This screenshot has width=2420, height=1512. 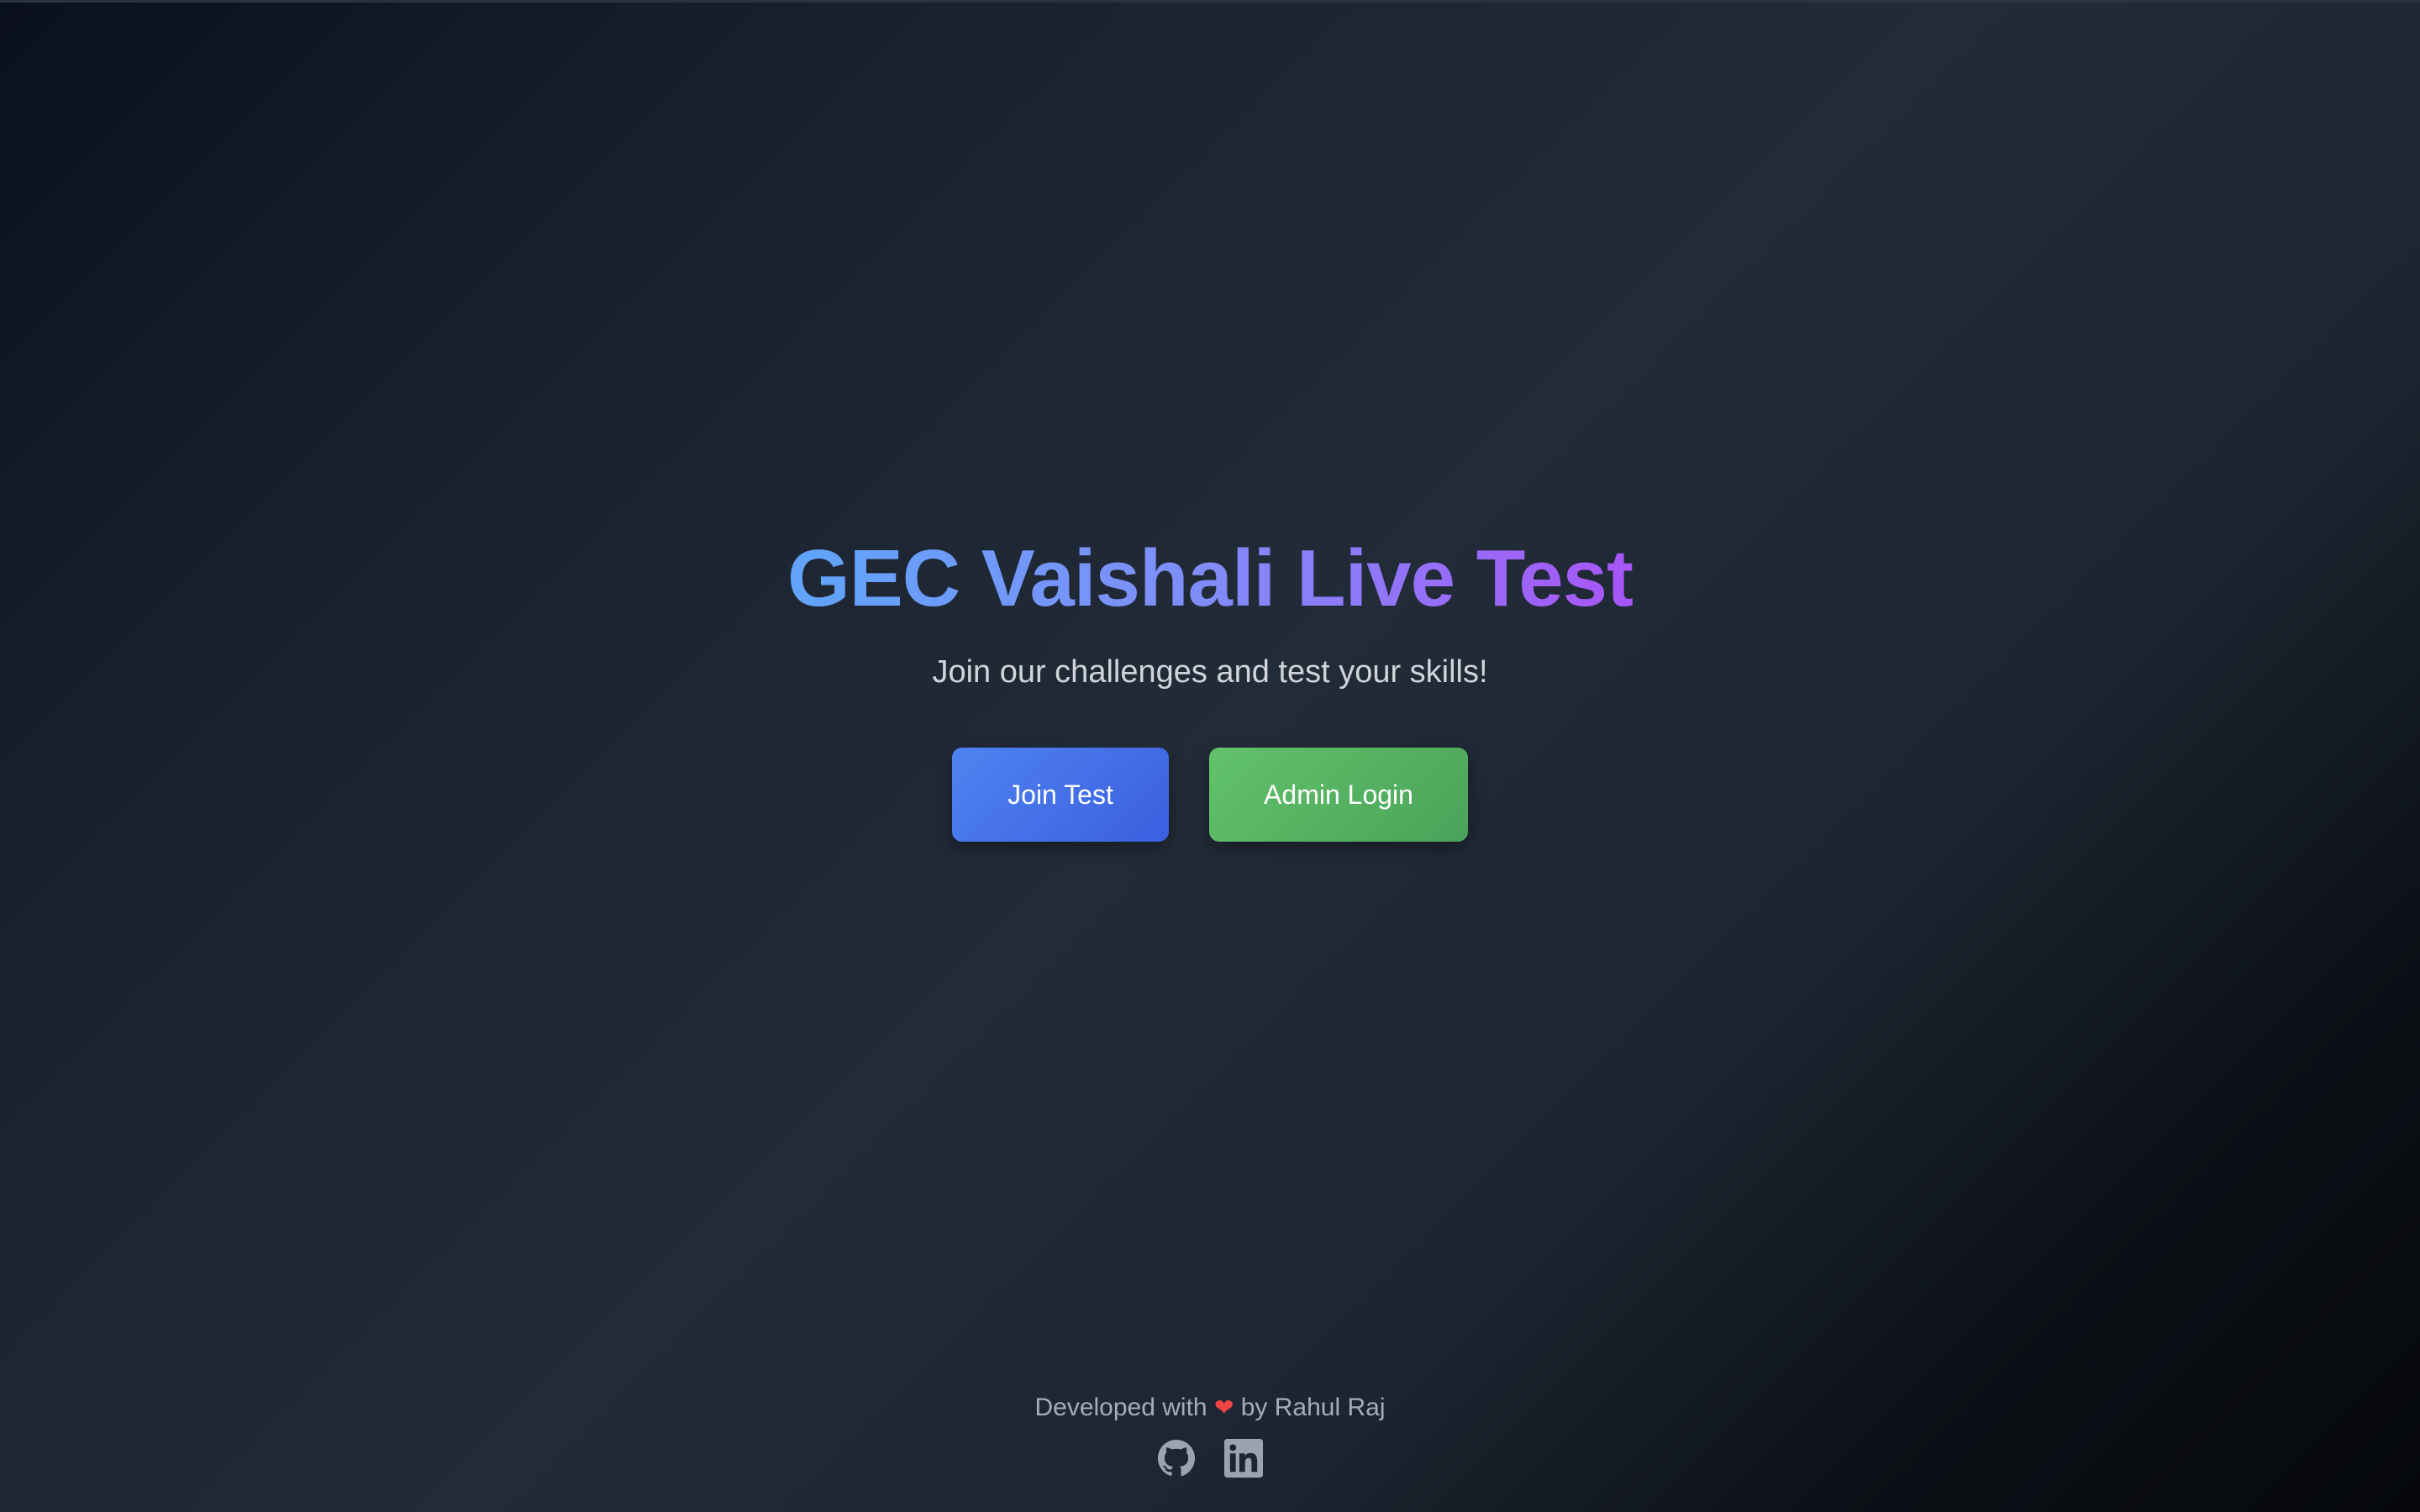 I want to click on footer-prefix: Developed with, so click(x=1120, y=1407).